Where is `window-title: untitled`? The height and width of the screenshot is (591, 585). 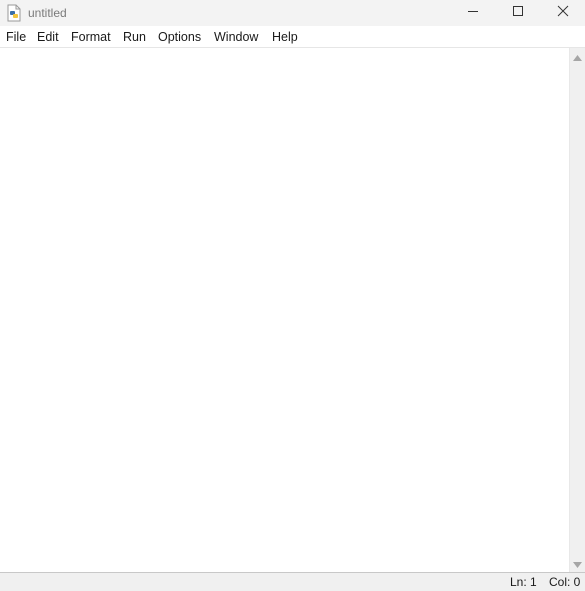 window-title: untitled is located at coordinates (47, 13).